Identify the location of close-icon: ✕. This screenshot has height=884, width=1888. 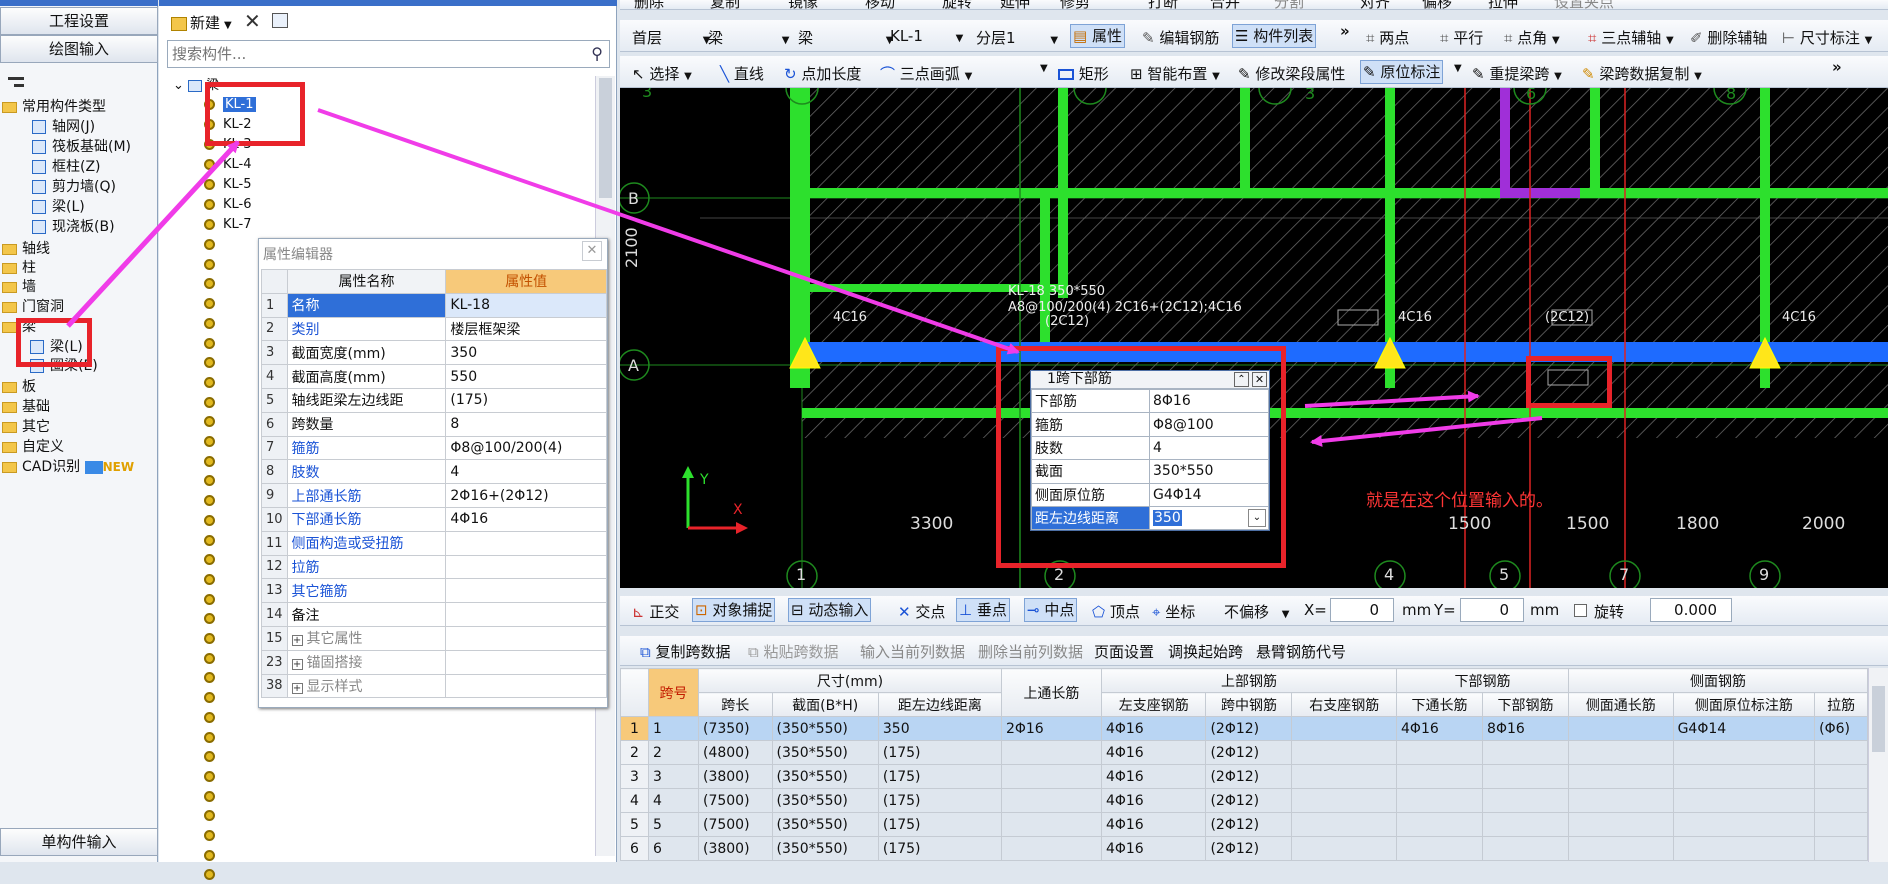
(592, 251).